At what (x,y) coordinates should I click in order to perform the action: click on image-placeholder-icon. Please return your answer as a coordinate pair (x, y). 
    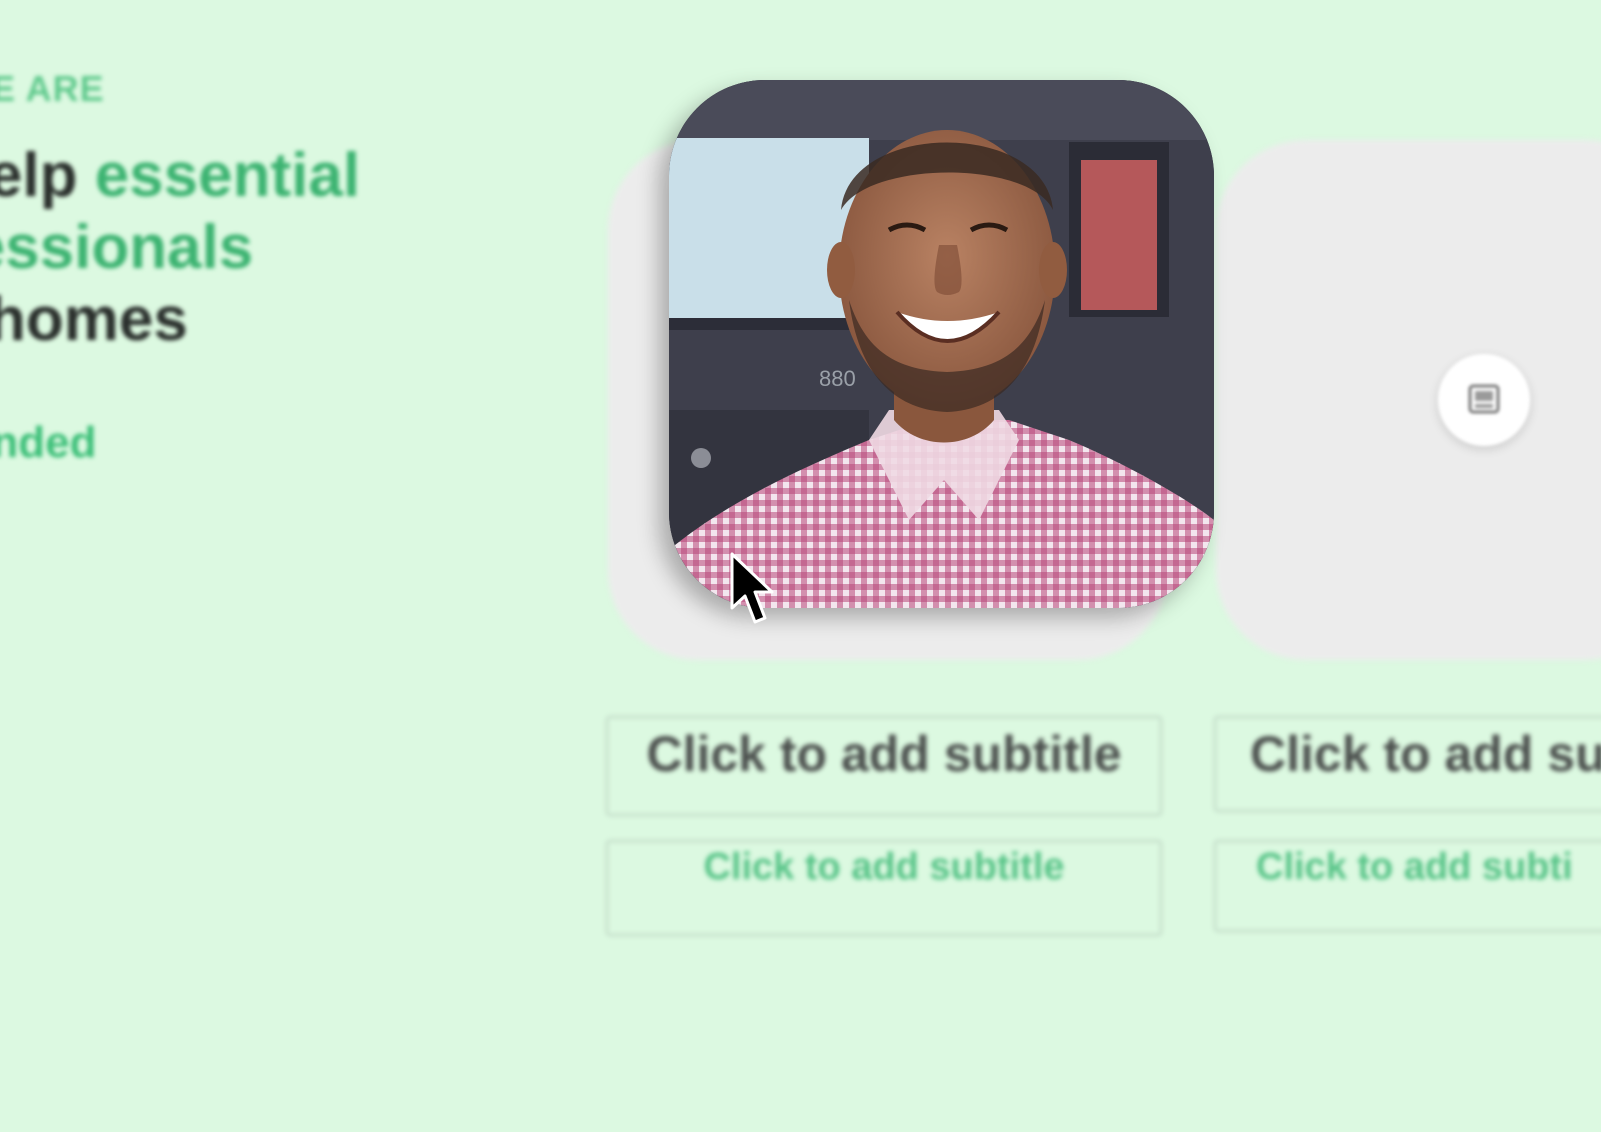
    Looking at the image, I should click on (1484, 399).